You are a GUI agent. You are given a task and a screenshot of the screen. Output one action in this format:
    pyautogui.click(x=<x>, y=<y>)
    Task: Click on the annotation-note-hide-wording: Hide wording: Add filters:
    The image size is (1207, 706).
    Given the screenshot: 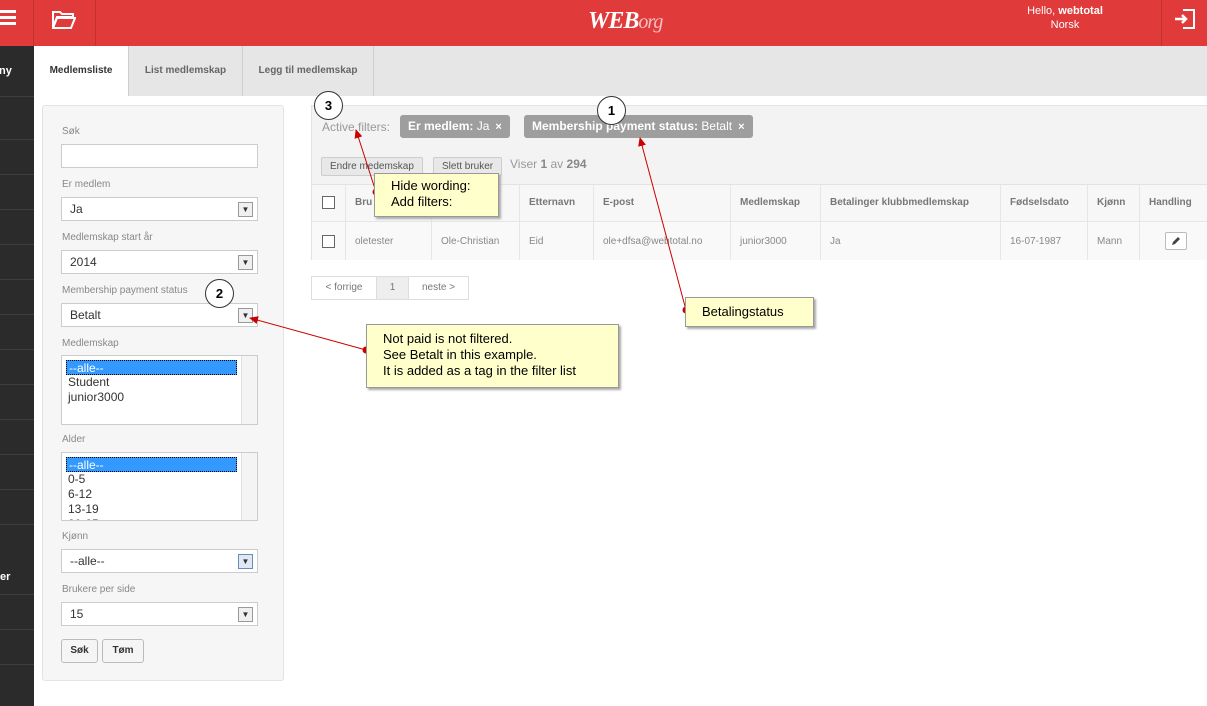 What is the action you would take?
    pyautogui.click(x=436, y=195)
    